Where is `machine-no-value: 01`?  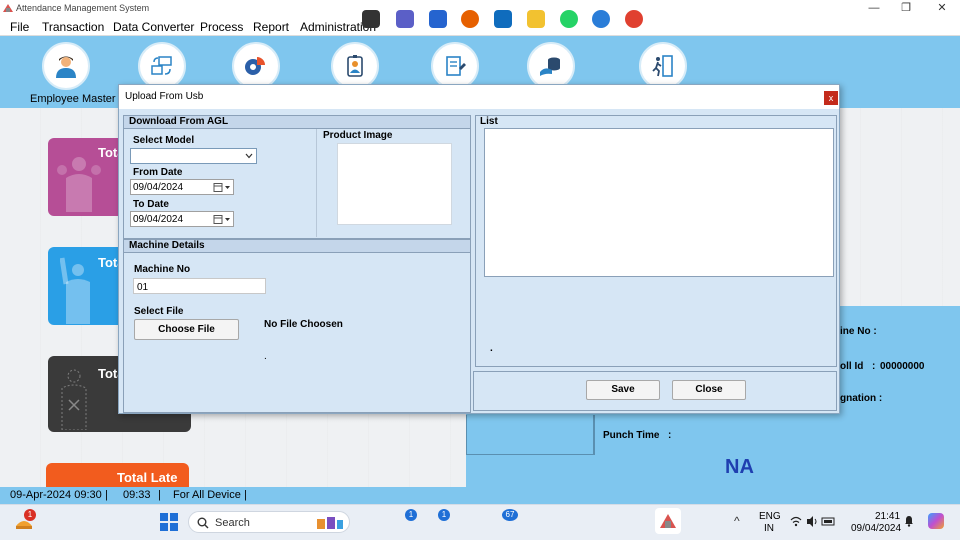 machine-no-value: 01 is located at coordinates (143, 287).